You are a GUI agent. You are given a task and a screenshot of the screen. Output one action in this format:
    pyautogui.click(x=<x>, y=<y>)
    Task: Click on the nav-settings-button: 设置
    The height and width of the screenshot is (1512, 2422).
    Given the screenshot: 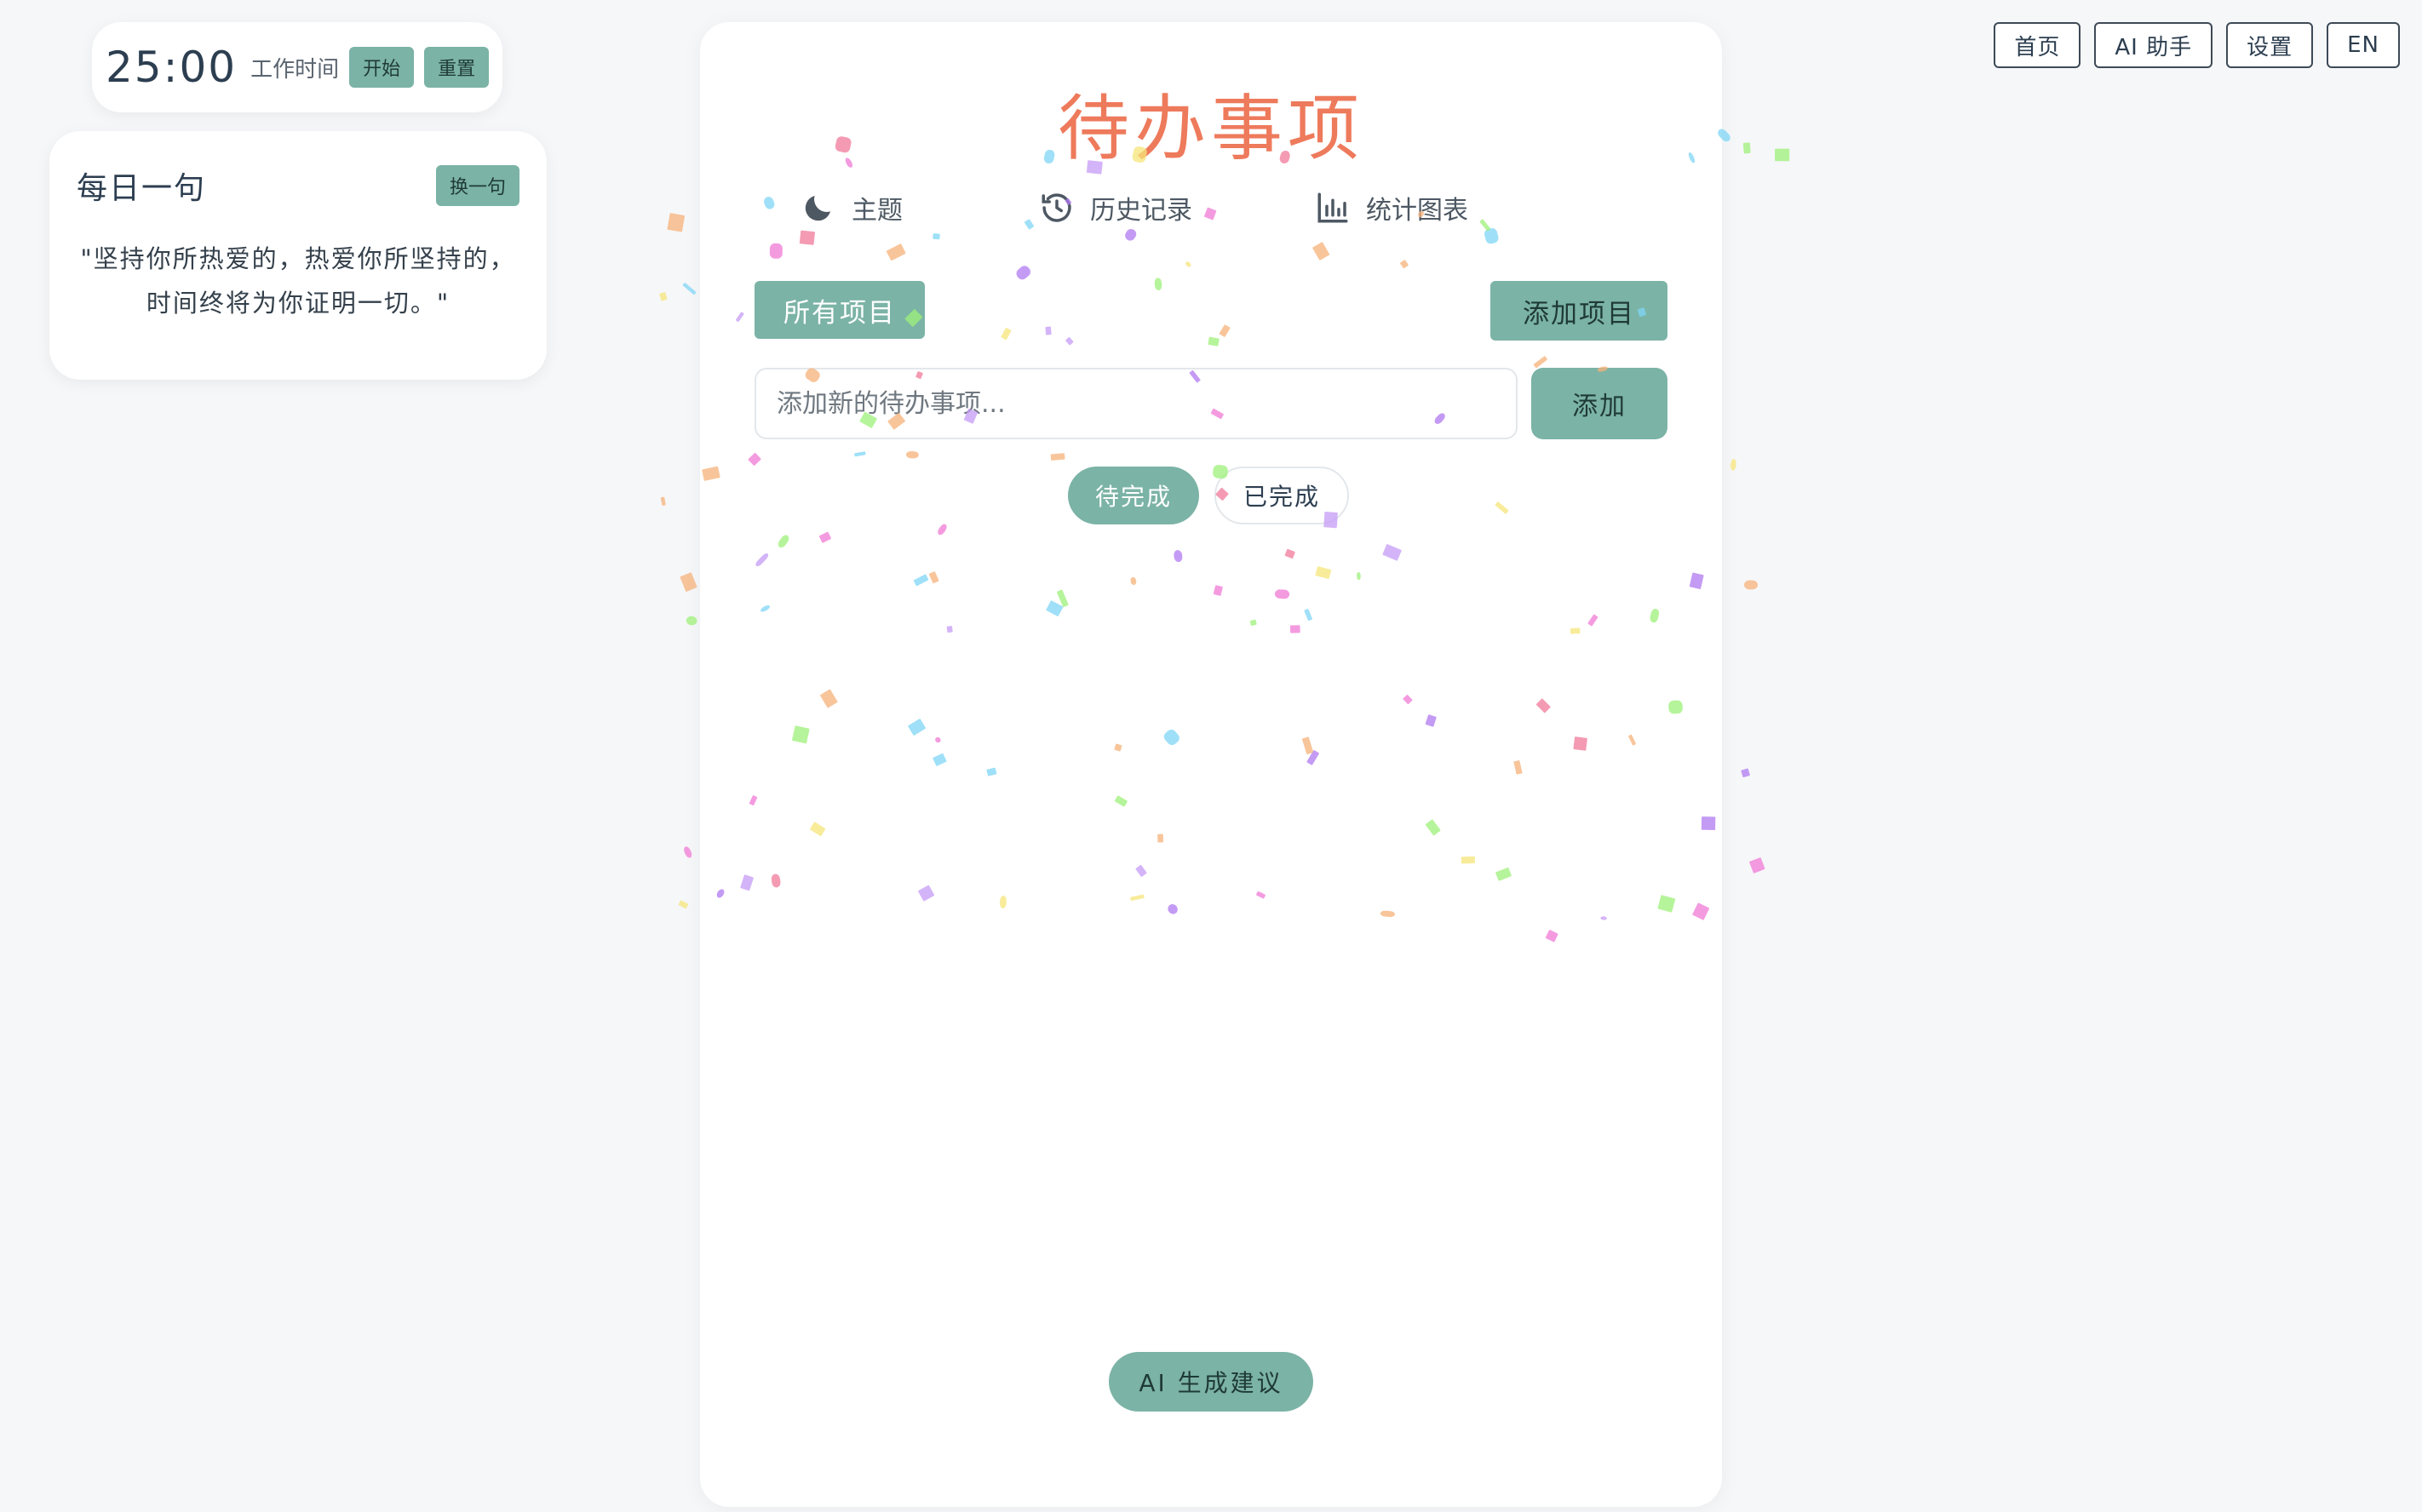 What is the action you would take?
    pyautogui.click(x=2270, y=45)
    